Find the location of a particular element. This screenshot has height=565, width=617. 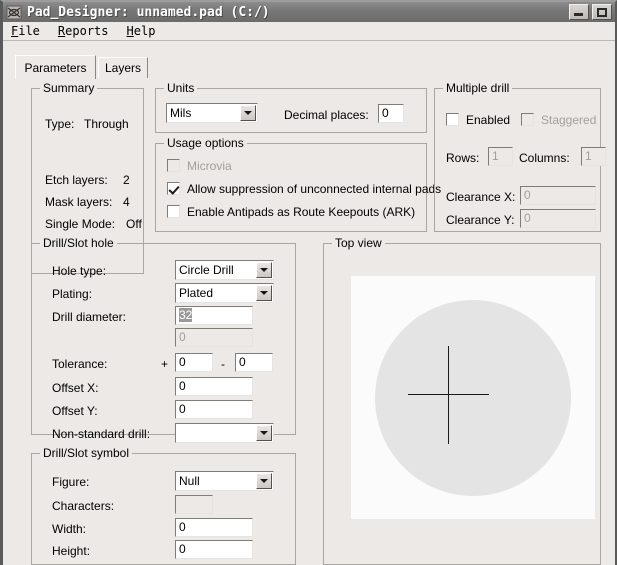

crosshair-horizontal is located at coordinates (448, 394).